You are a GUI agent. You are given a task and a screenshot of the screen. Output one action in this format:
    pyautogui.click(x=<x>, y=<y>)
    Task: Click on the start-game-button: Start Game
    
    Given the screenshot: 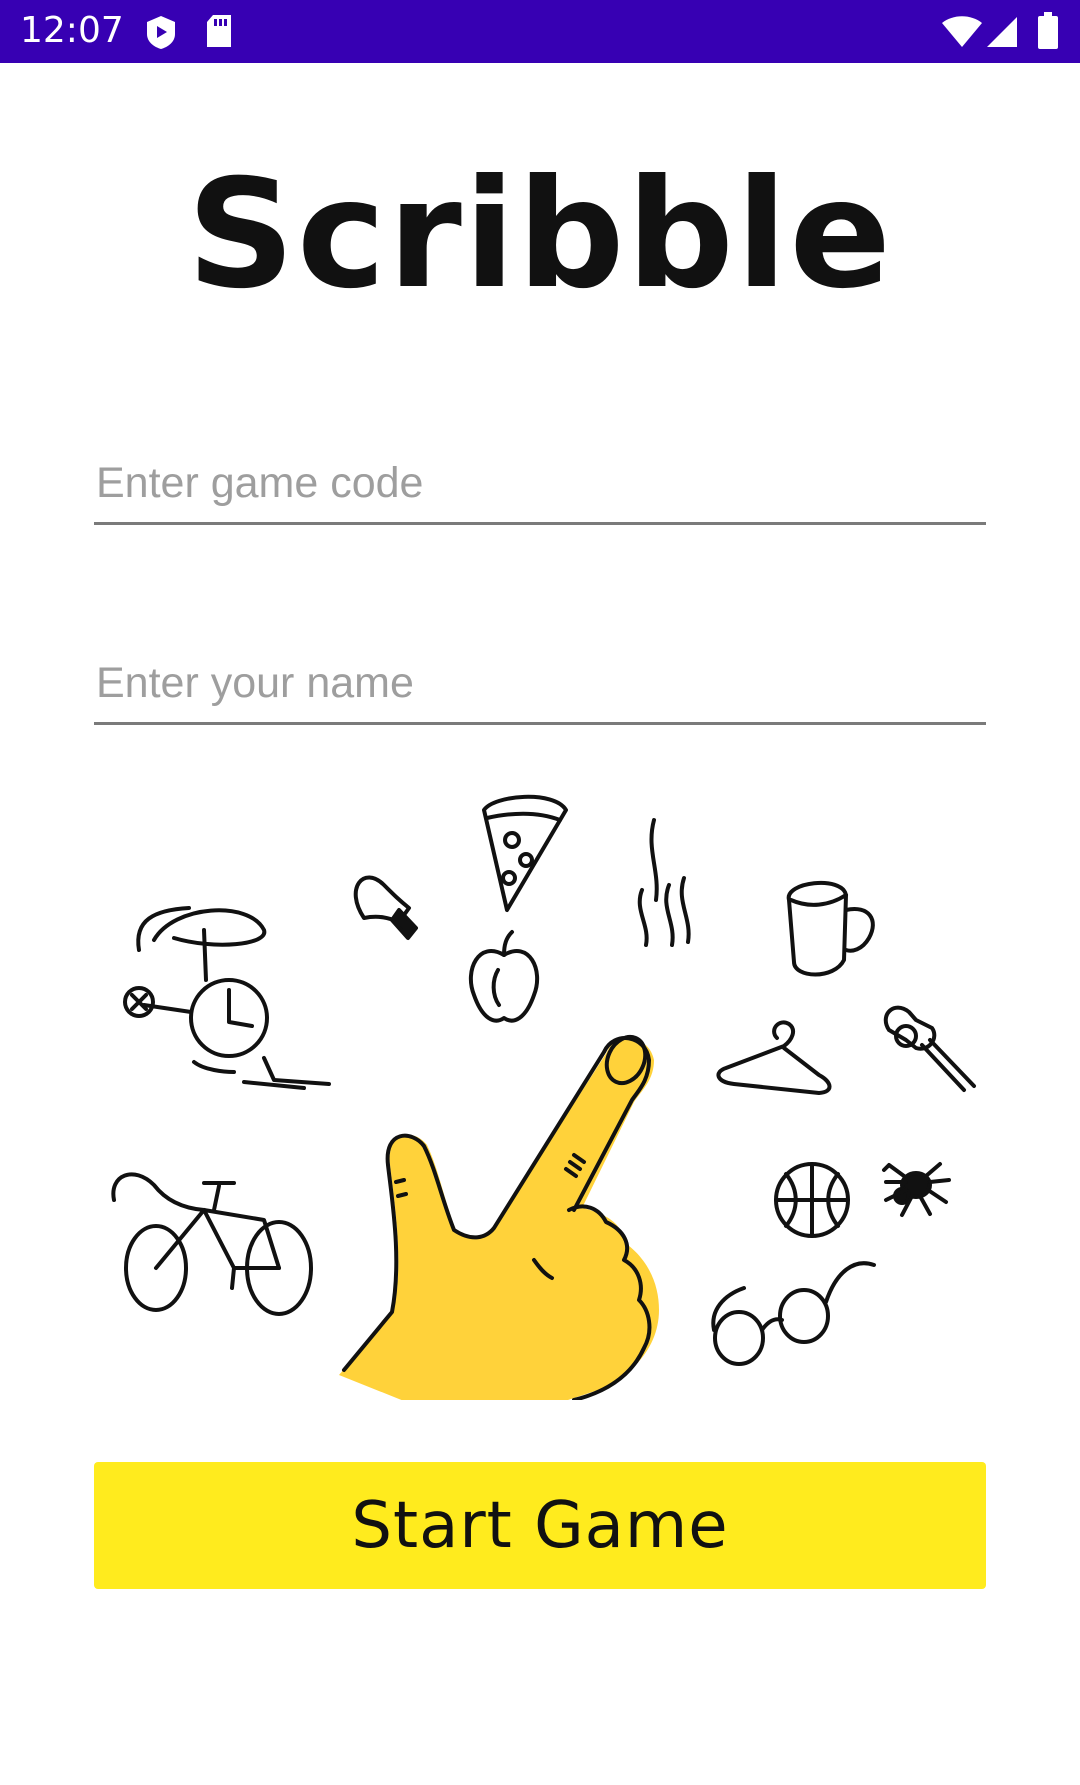 What is the action you would take?
    pyautogui.click(x=540, y=1525)
    